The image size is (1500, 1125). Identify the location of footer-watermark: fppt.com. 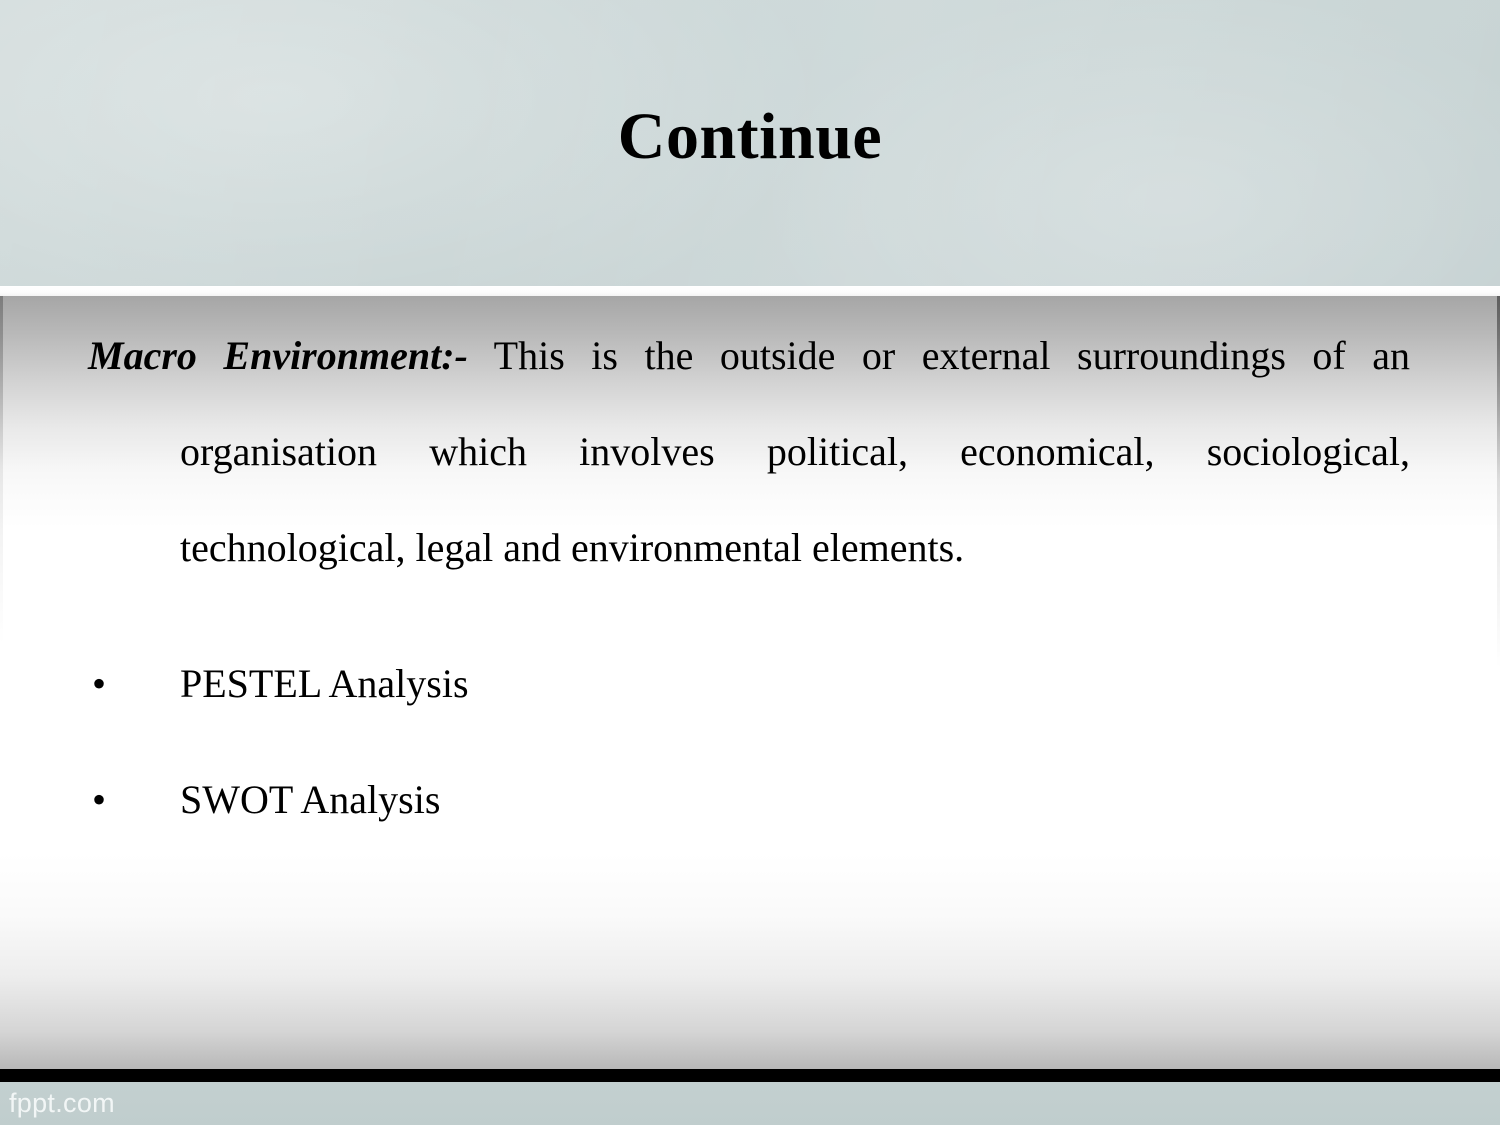
(62, 1103).